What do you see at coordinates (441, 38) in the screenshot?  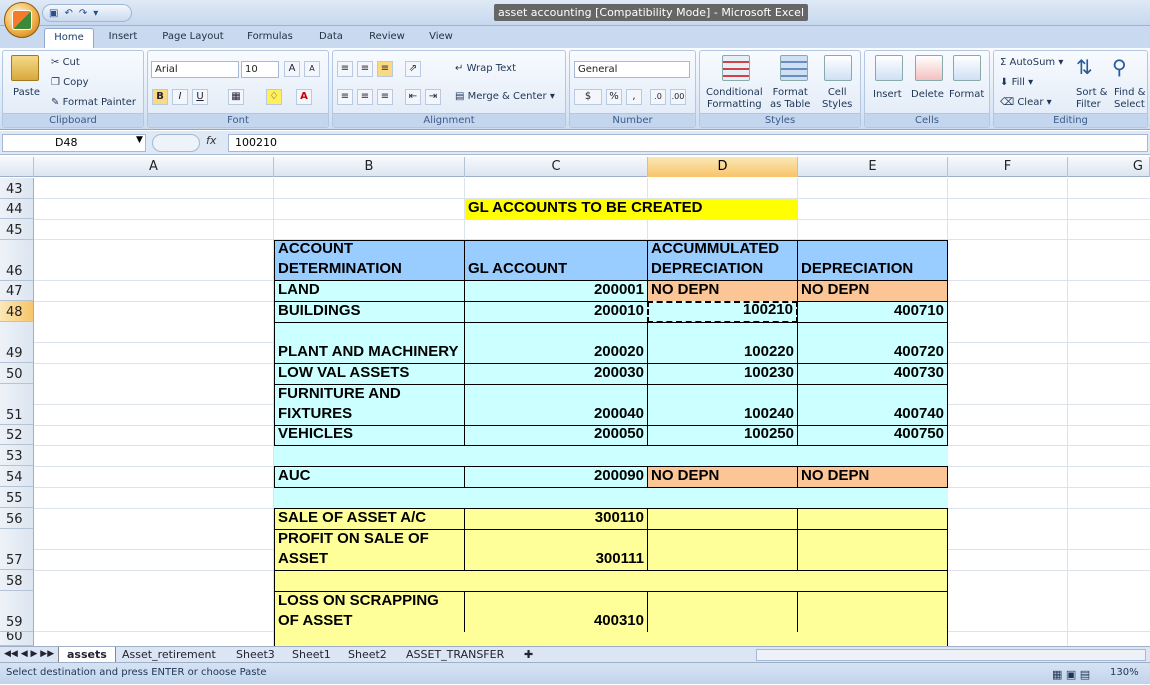 I see `tab-view: View` at bounding box center [441, 38].